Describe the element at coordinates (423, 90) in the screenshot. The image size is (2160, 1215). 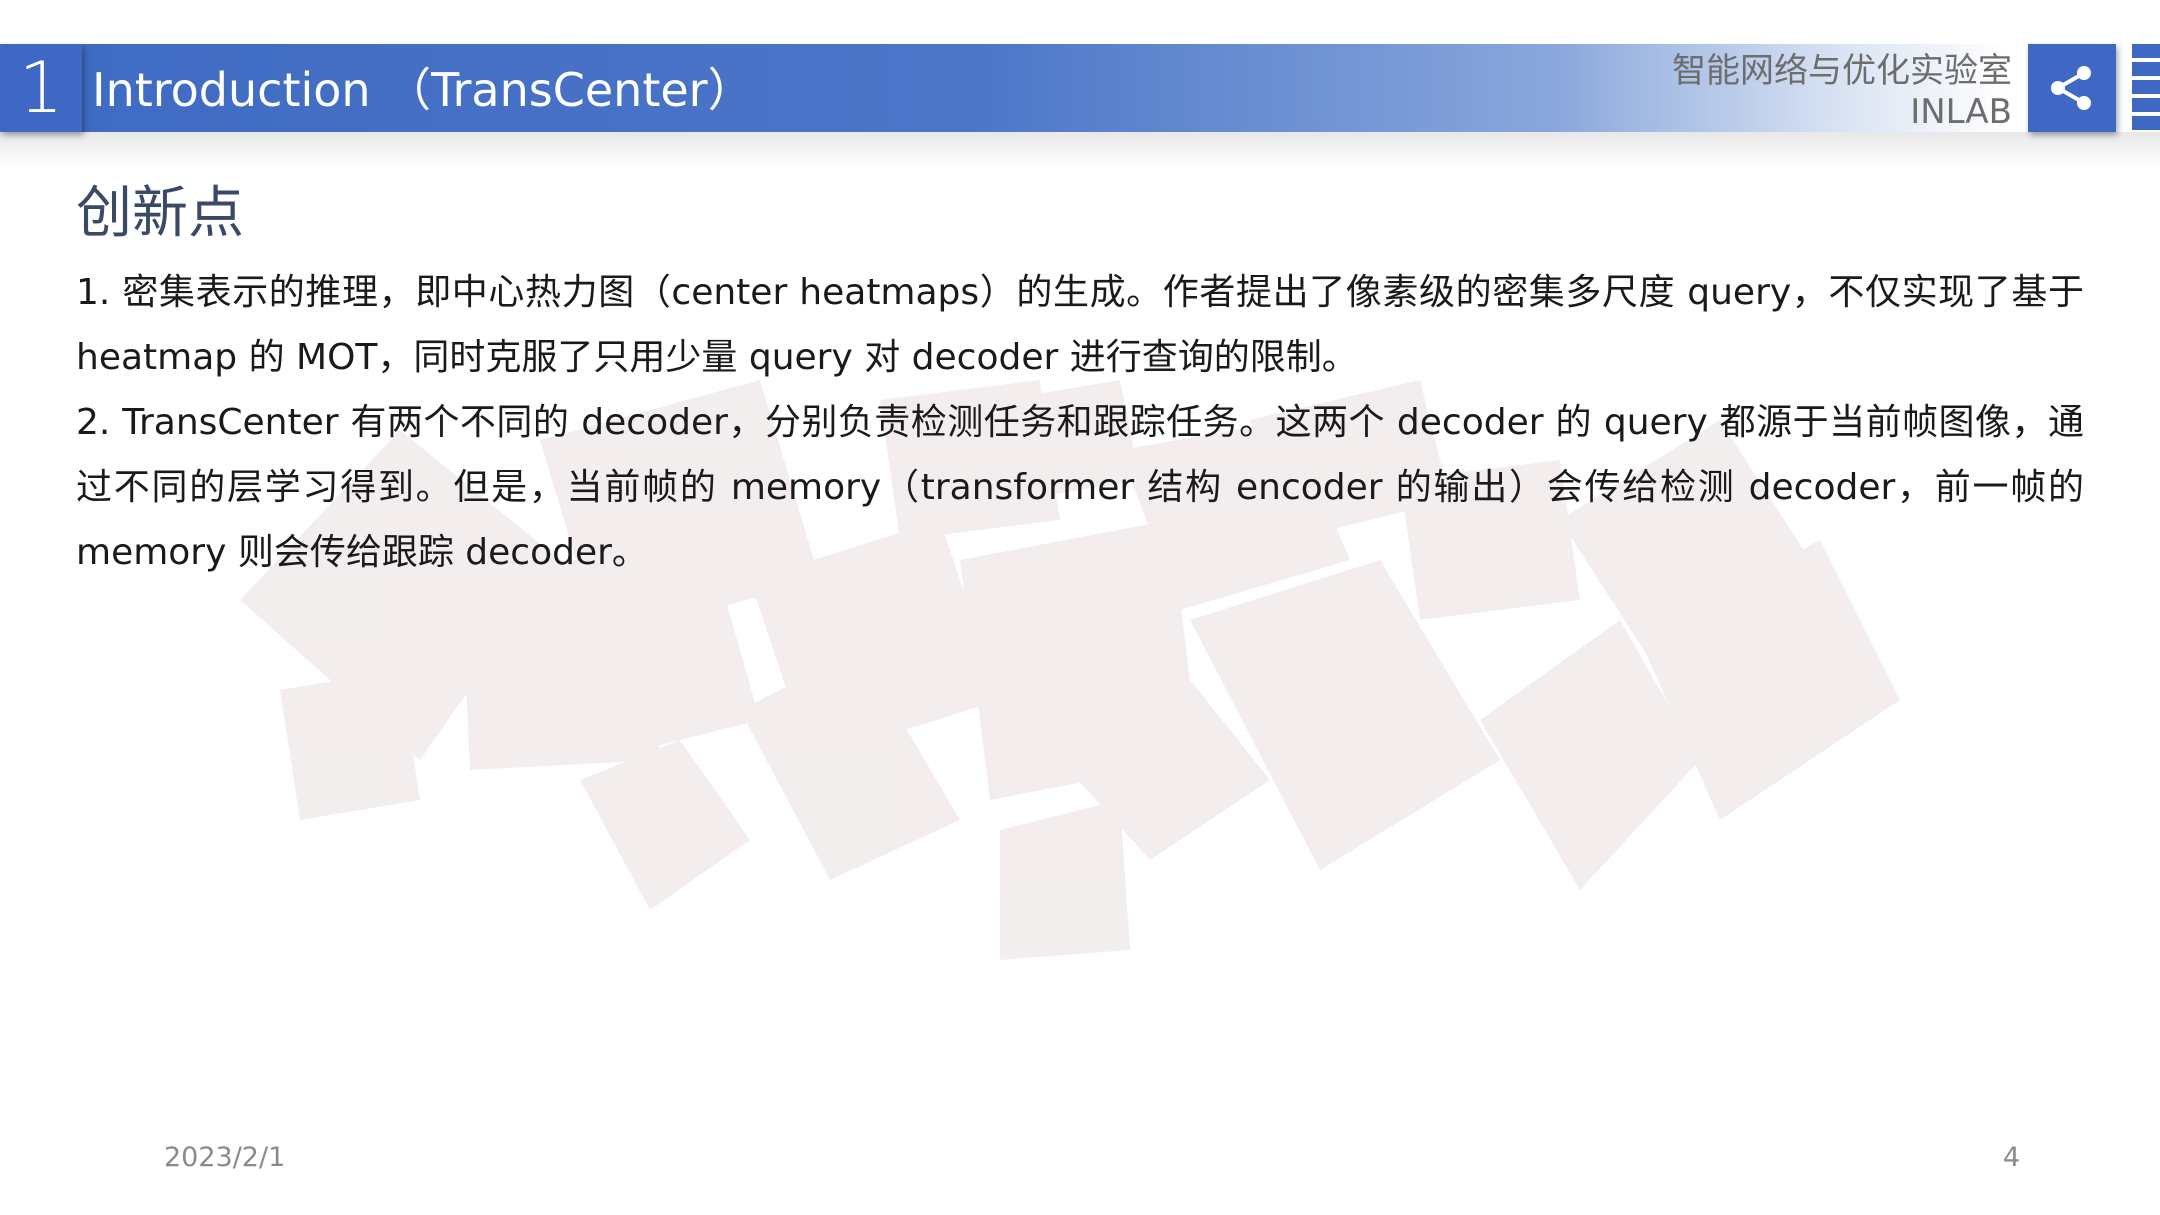
I see `slide-title: Introduction （TransCenter）` at that location.